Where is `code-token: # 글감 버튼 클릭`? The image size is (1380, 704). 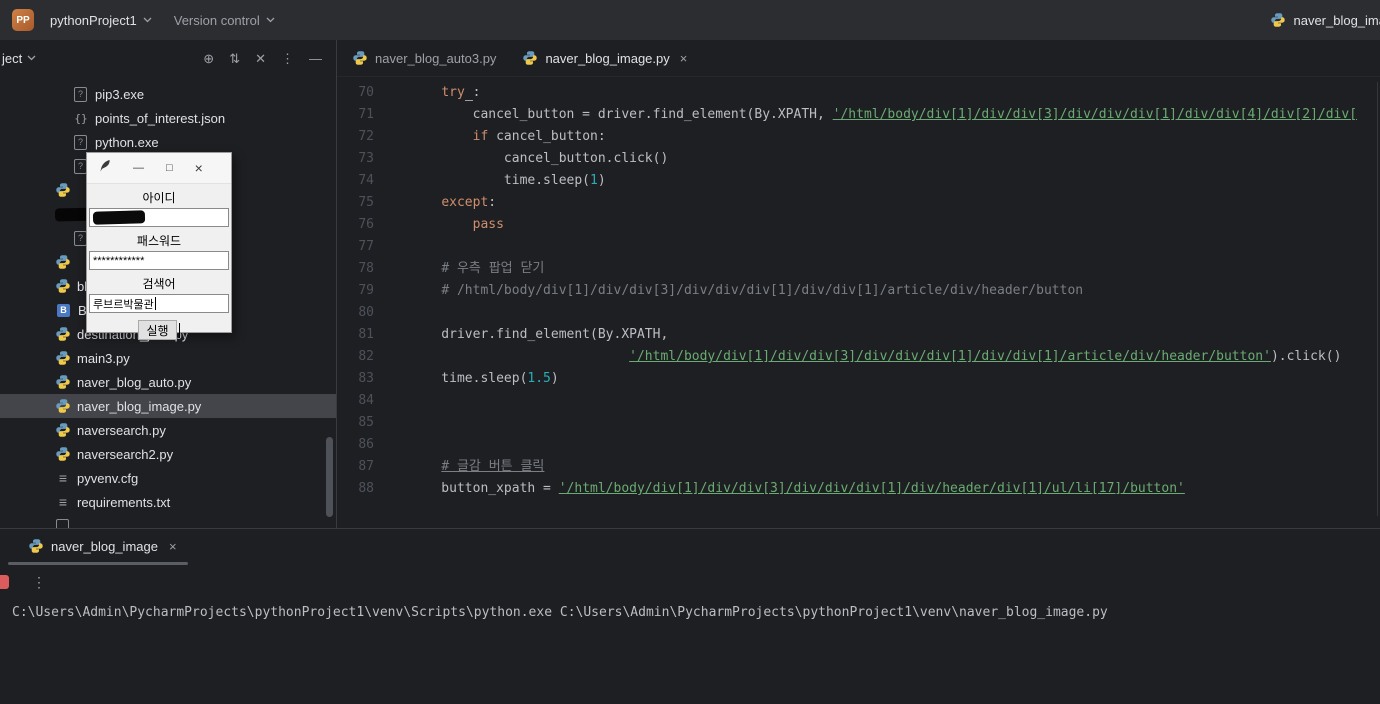 code-token: # 글감 버튼 클릭 is located at coordinates (493, 466).